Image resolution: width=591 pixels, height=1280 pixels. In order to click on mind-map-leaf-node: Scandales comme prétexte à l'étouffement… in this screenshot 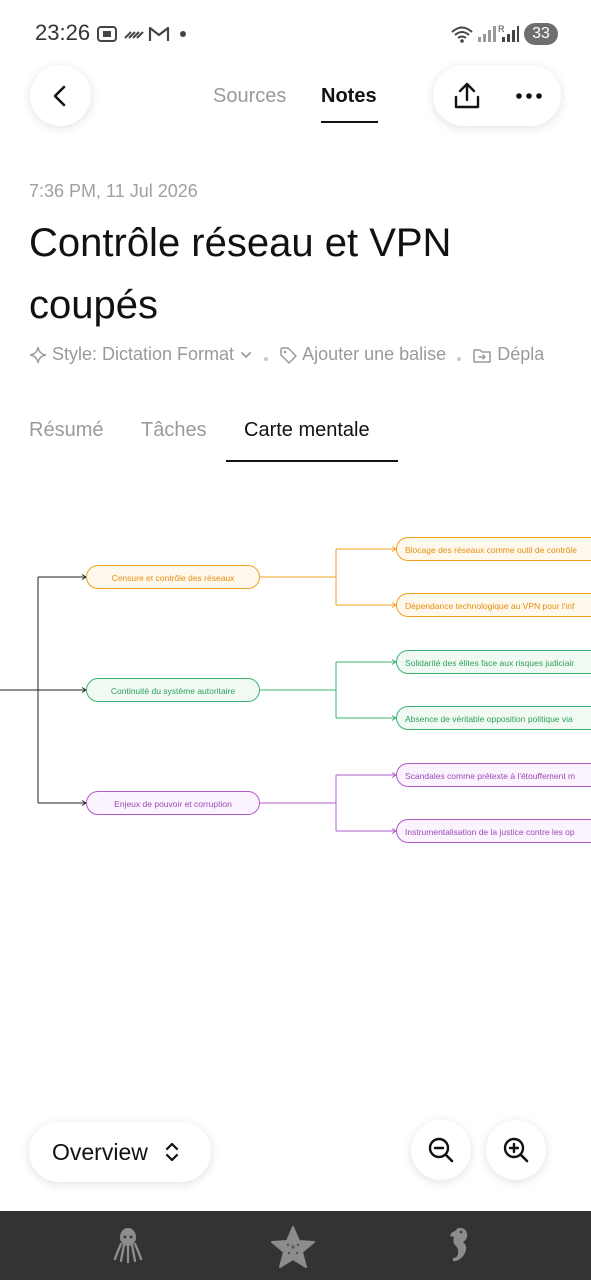, I will do `click(493, 775)`.